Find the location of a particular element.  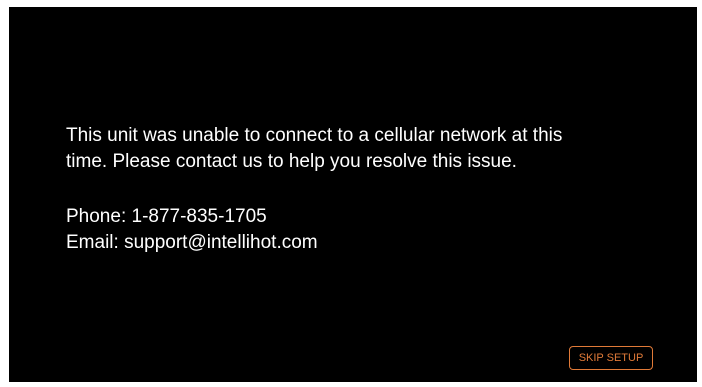

phone-text: Phone: 1-877-835-1705 is located at coordinates (166, 216).